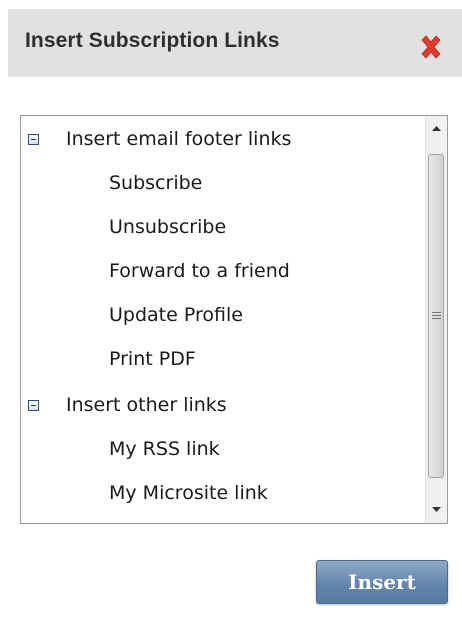 This screenshot has height=622, width=462. Describe the element at coordinates (436, 510) in the screenshot. I see `scroll-down-arrow-icon` at that location.